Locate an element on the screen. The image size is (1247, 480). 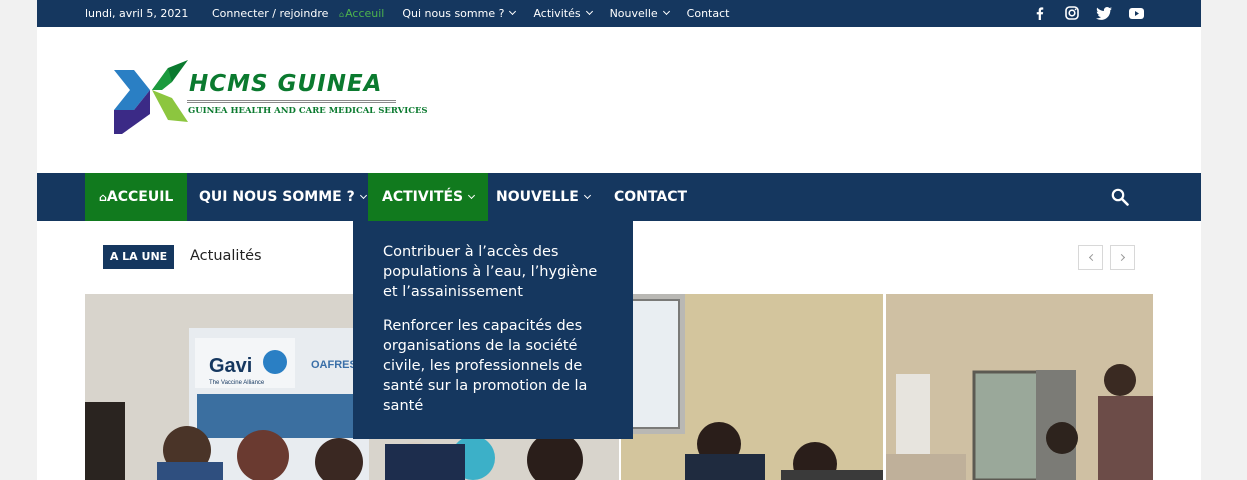
current-date: lundi, avril 5, 2021 is located at coordinates (137, 13).